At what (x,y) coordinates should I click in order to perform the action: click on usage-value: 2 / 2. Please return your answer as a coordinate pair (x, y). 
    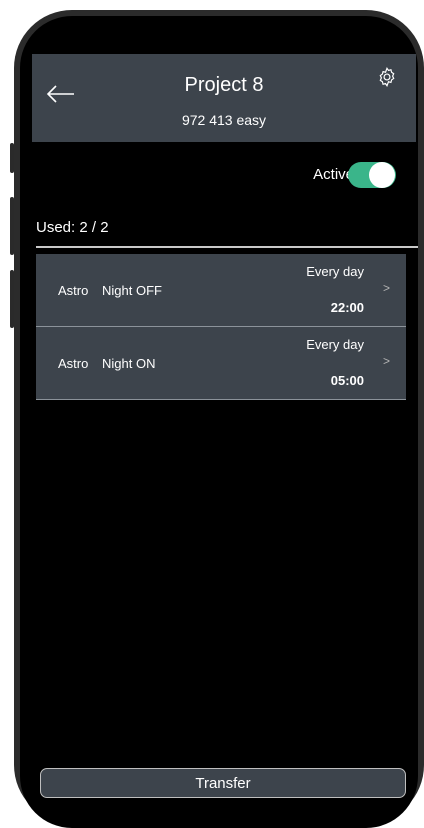
    Looking at the image, I should click on (94, 227).